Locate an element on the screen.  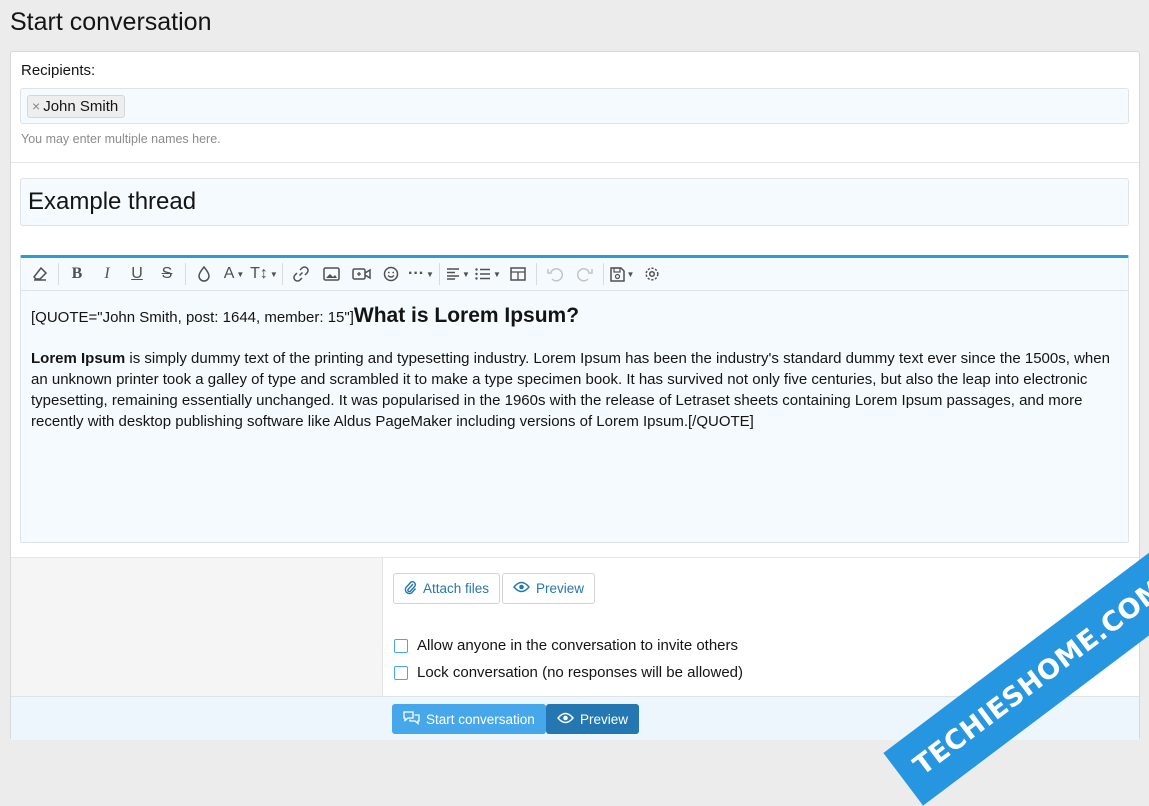
redo-icon is located at coordinates (585, 274).